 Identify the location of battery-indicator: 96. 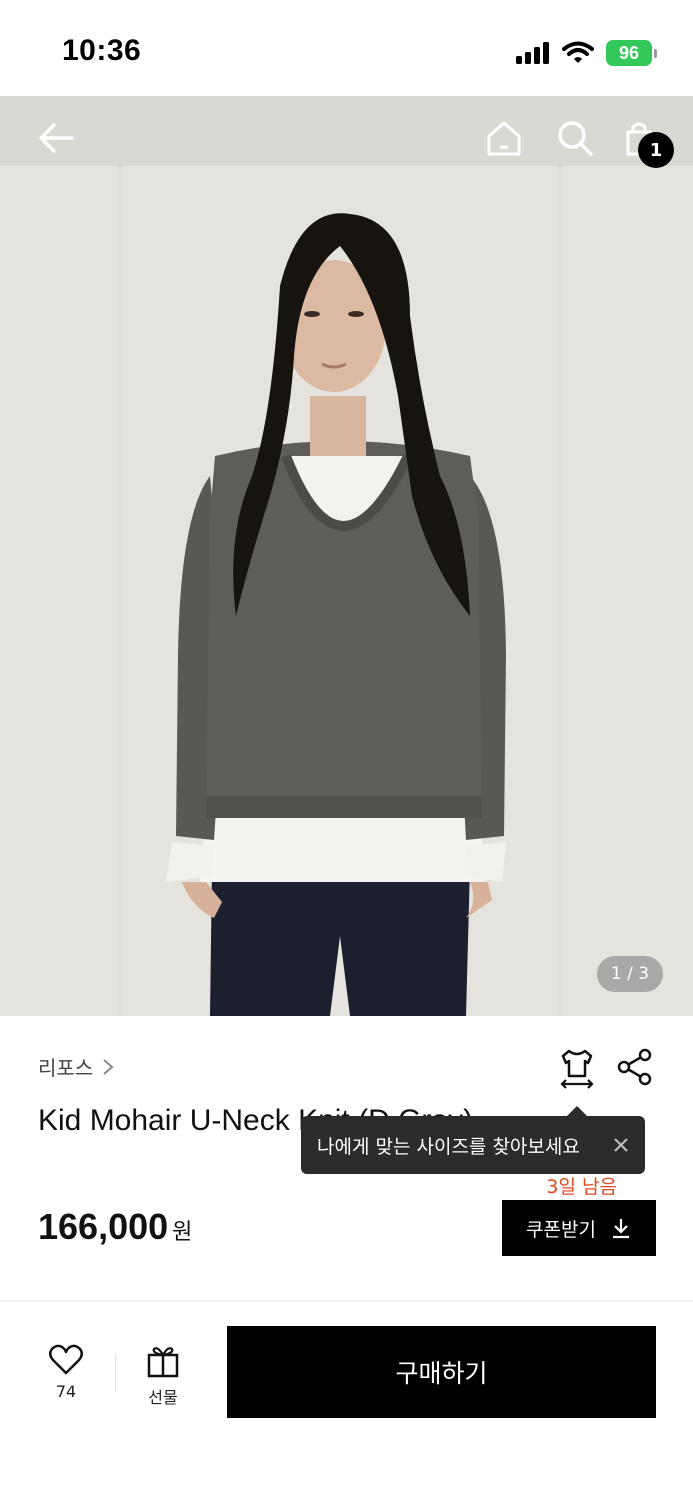
(631, 53).